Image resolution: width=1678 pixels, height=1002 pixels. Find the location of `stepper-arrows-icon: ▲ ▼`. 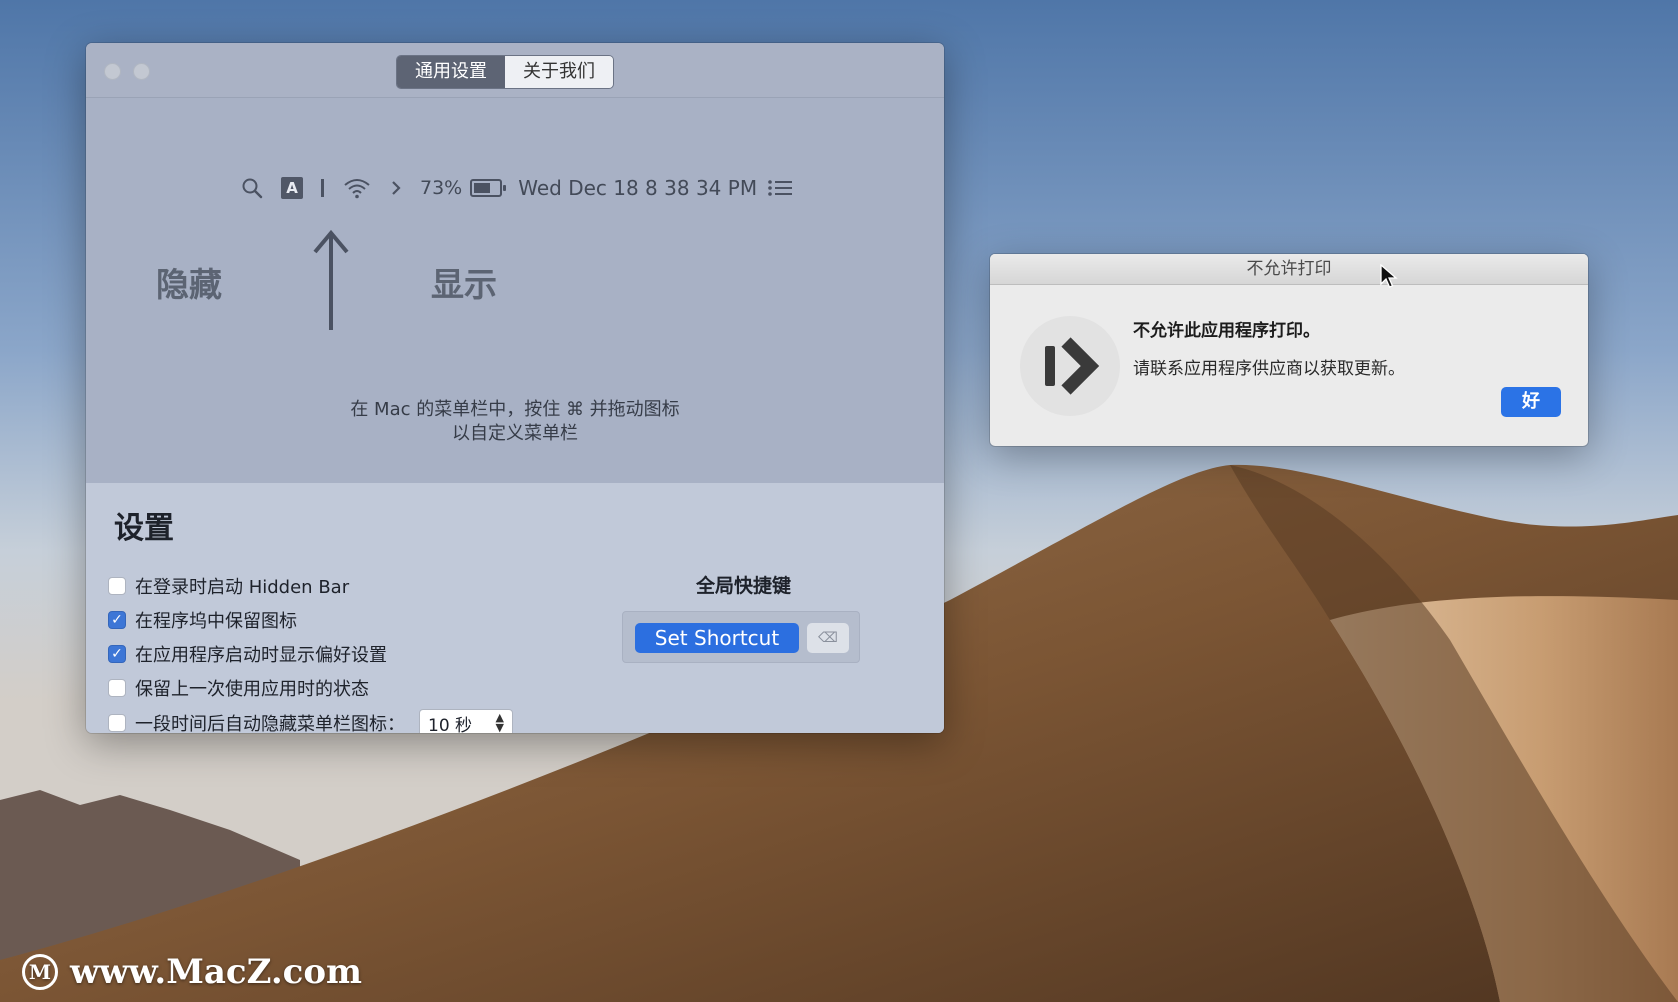

stepper-arrows-icon: ▲ ▼ is located at coordinates (500, 722).